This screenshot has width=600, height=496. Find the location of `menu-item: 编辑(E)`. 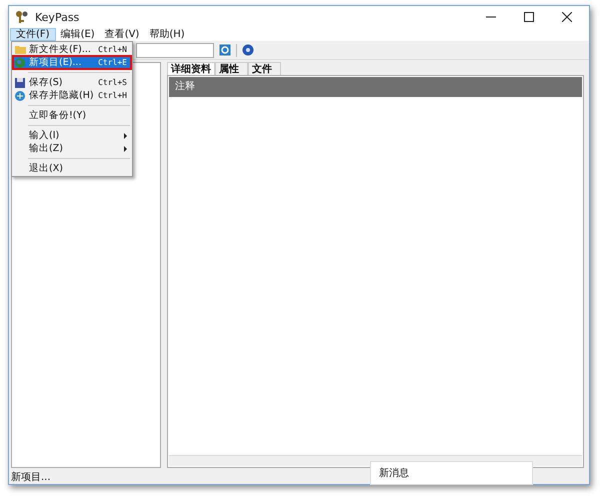

menu-item: 编辑(E) is located at coordinates (78, 34).